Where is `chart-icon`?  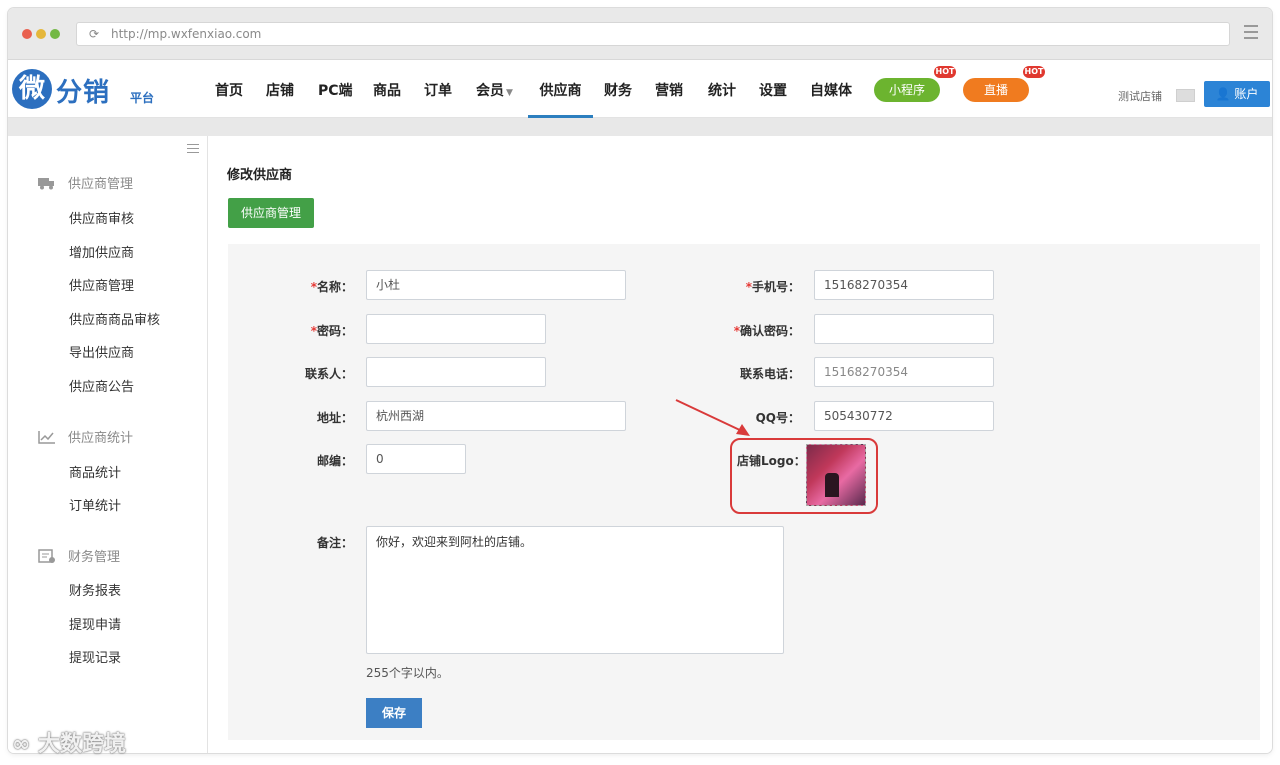
chart-icon is located at coordinates (46, 437).